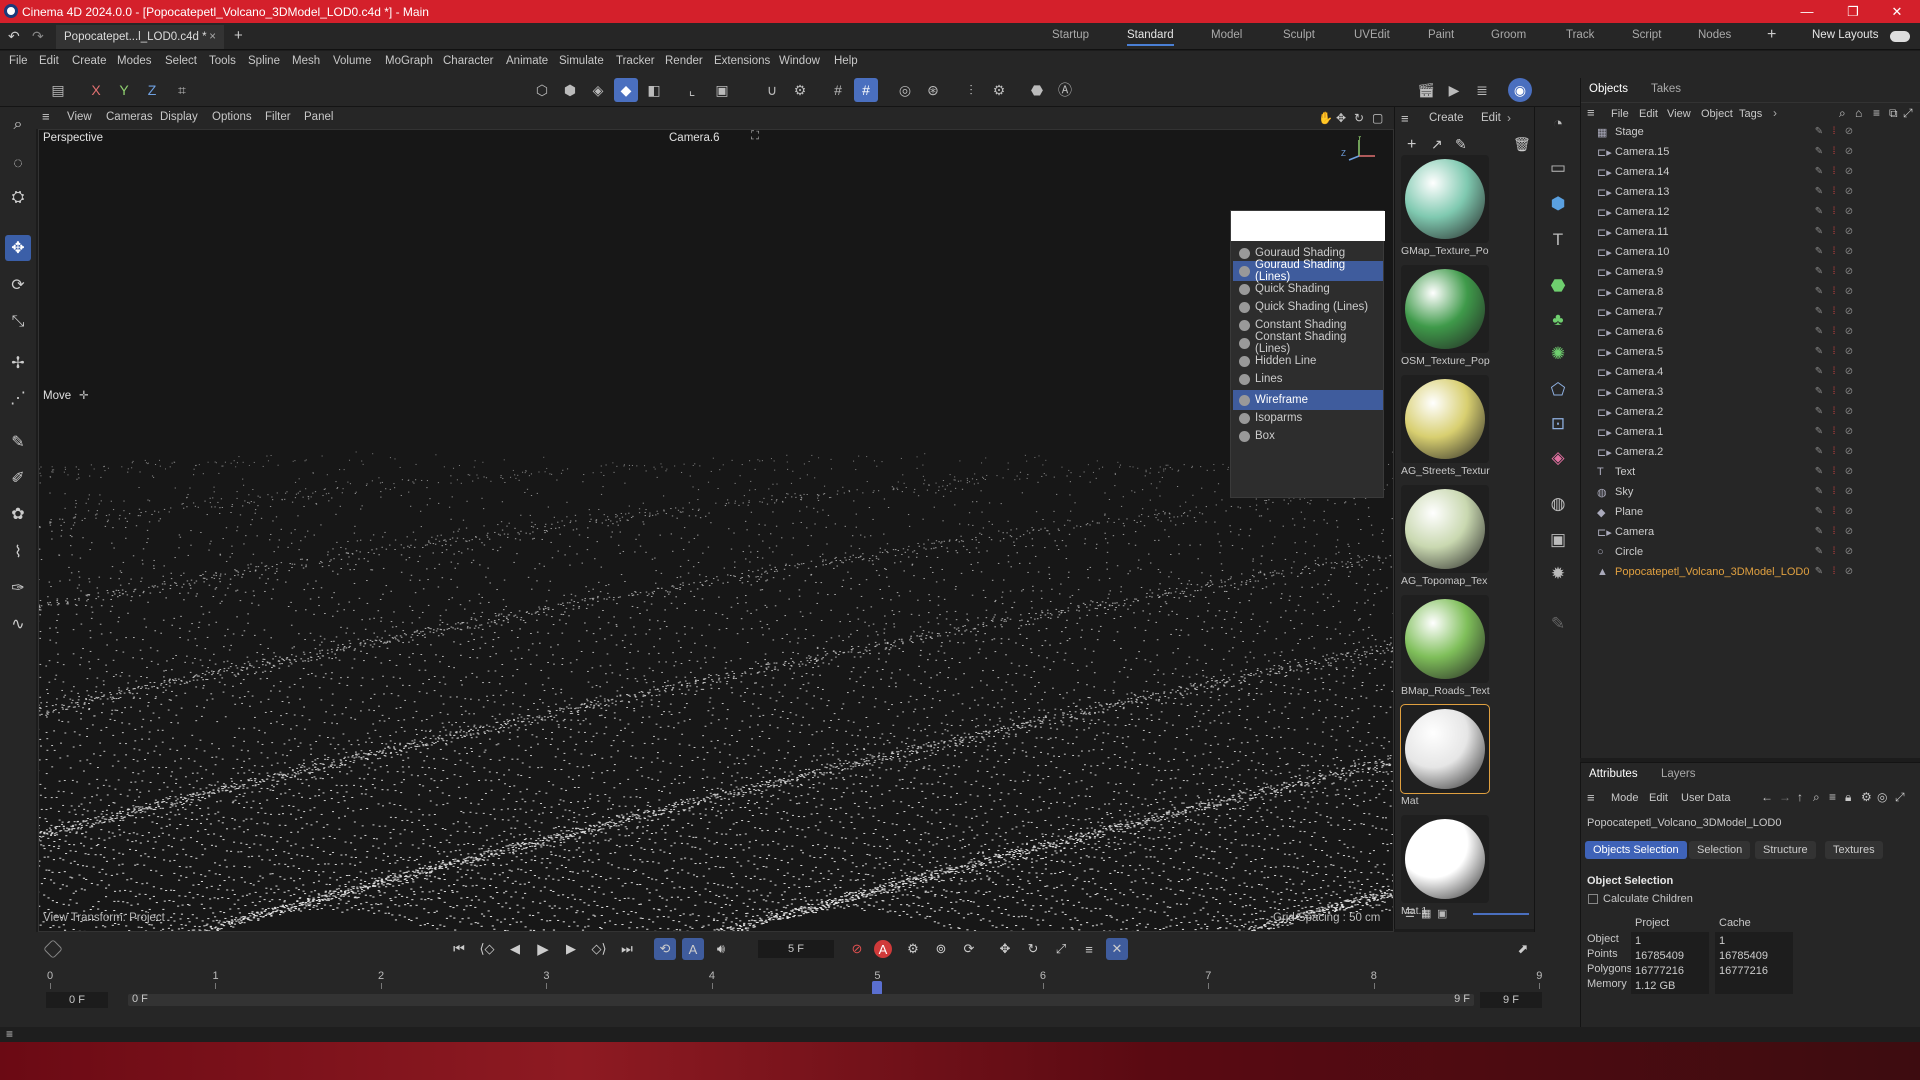  I want to click on undo-icon: ↶, so click(14, 36).